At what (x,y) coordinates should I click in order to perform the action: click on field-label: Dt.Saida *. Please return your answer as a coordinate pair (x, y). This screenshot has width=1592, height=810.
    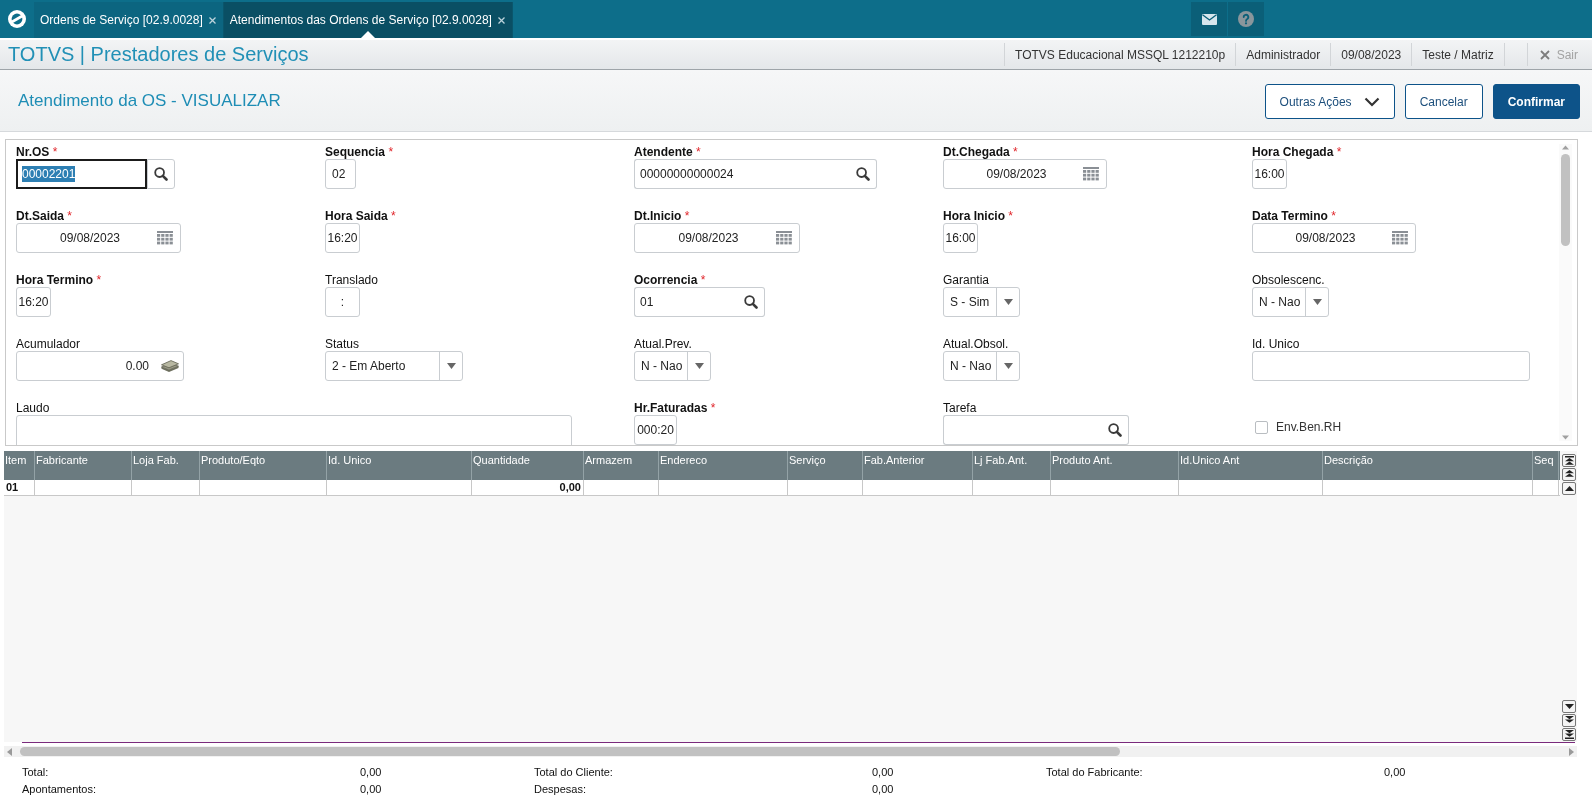
    Looking at the image, I should click on (44, 216).